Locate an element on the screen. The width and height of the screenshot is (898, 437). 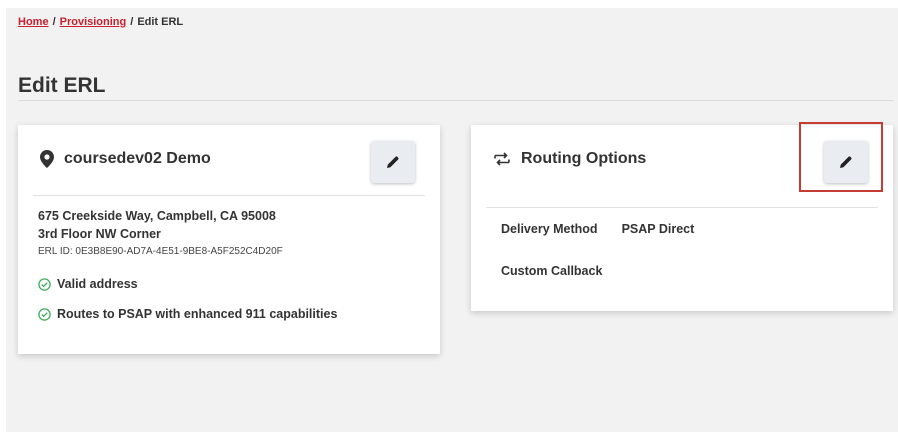
location-card-title: coursedev02 Demo is located at coordinates (125, 159).